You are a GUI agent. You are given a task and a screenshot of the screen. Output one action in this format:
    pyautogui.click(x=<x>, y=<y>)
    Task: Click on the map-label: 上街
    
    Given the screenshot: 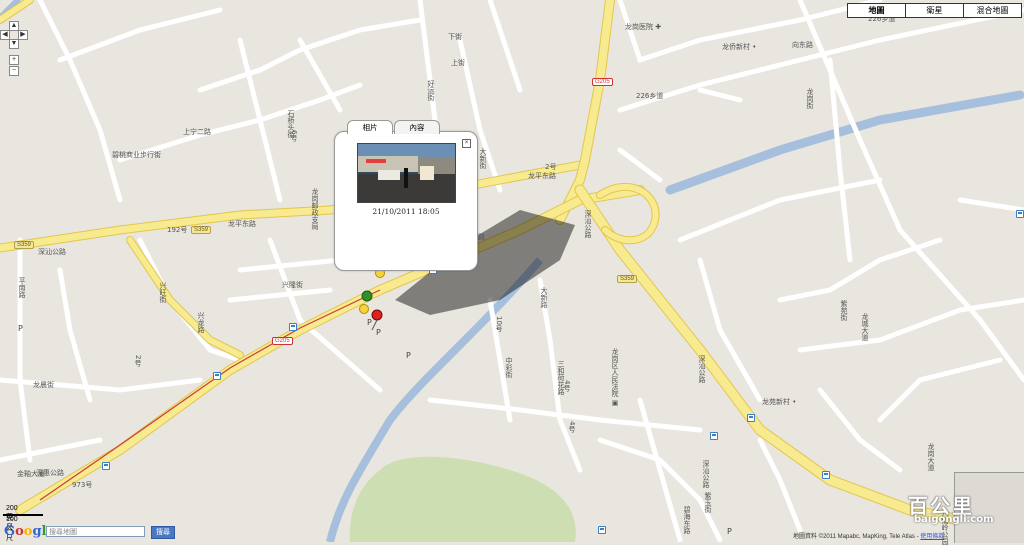 What is the action you would take?
    pyautogui.click(x=458, y=63)
    